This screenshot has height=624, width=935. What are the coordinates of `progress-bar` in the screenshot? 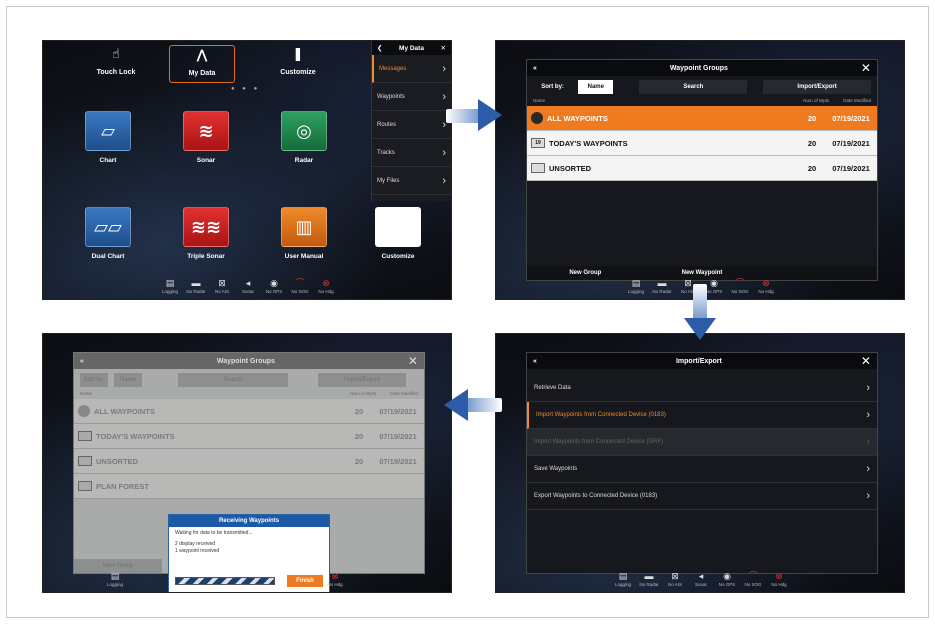 It's located at (225, 581).